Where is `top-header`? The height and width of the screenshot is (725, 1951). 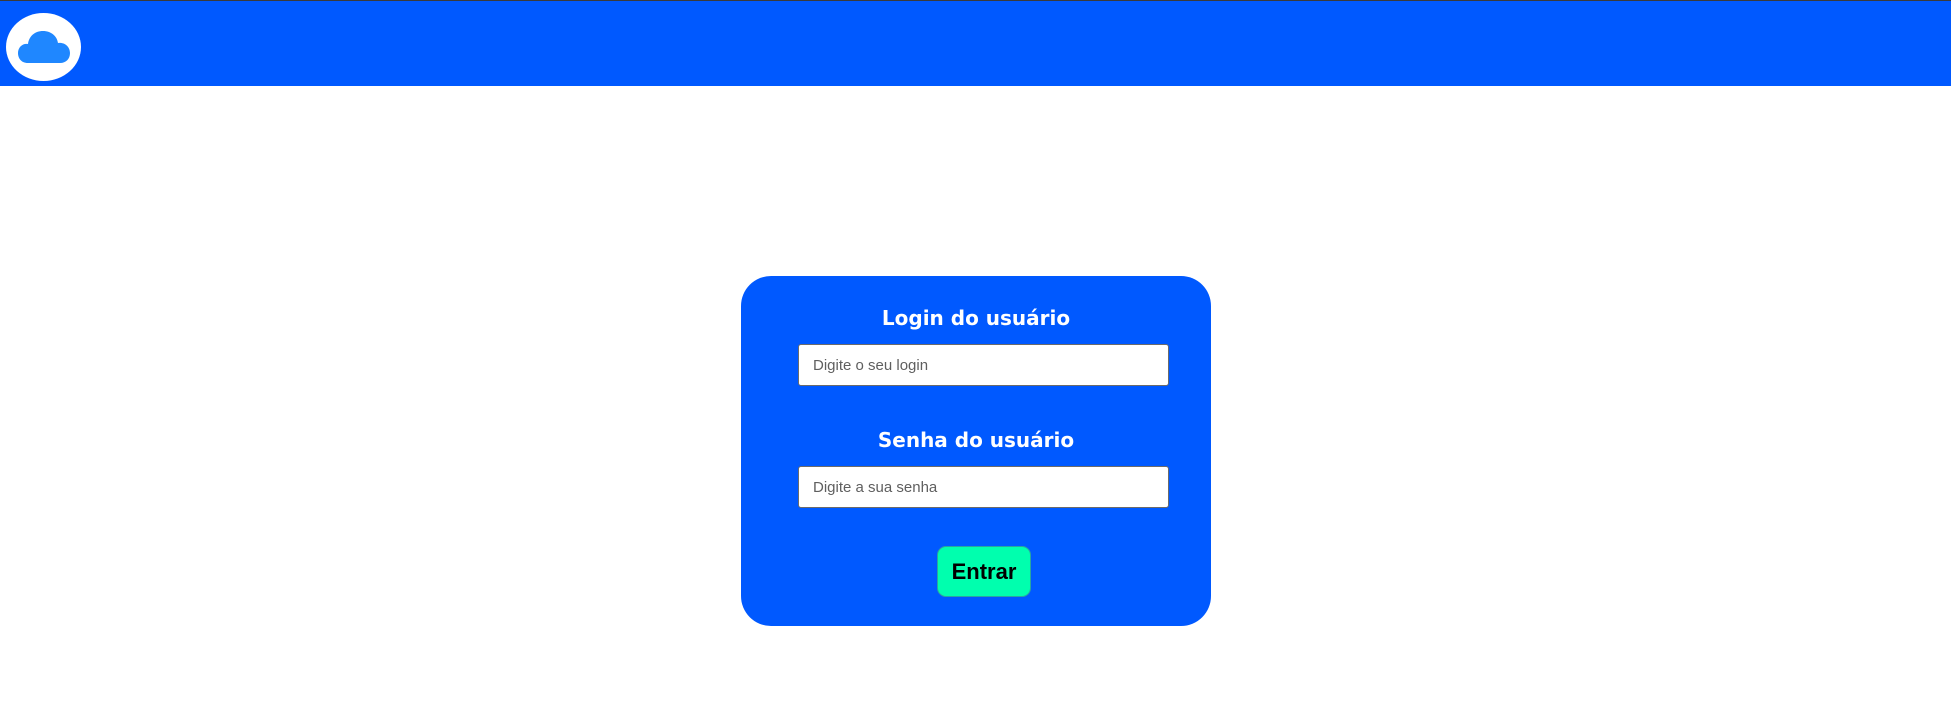 top-header is located at coordinates (975, 43).